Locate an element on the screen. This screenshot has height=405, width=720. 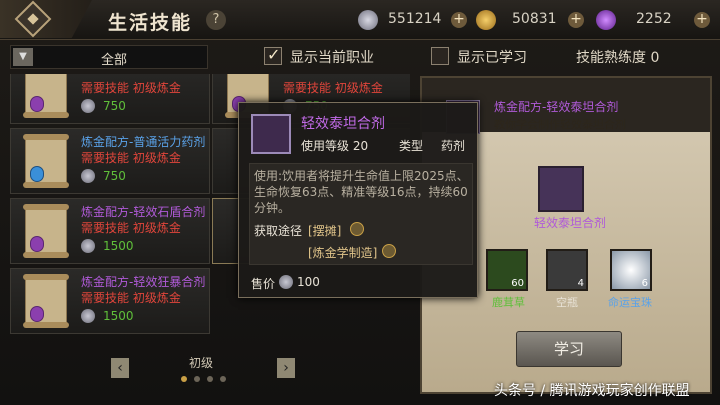
page-prev-button: ‹ is located at coordinates (120, 368).